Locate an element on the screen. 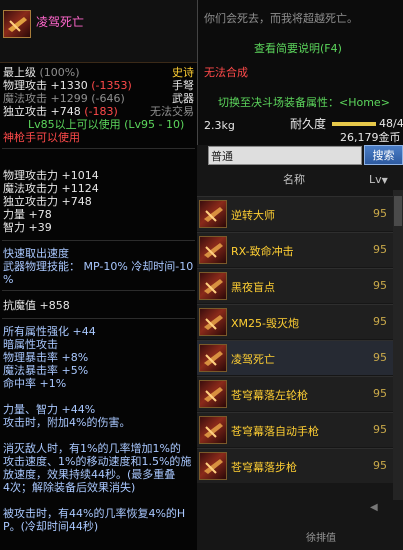 This screenshot has height=550, width=403. footer-tab: 徐排值 is located at coordinates (351, 539).